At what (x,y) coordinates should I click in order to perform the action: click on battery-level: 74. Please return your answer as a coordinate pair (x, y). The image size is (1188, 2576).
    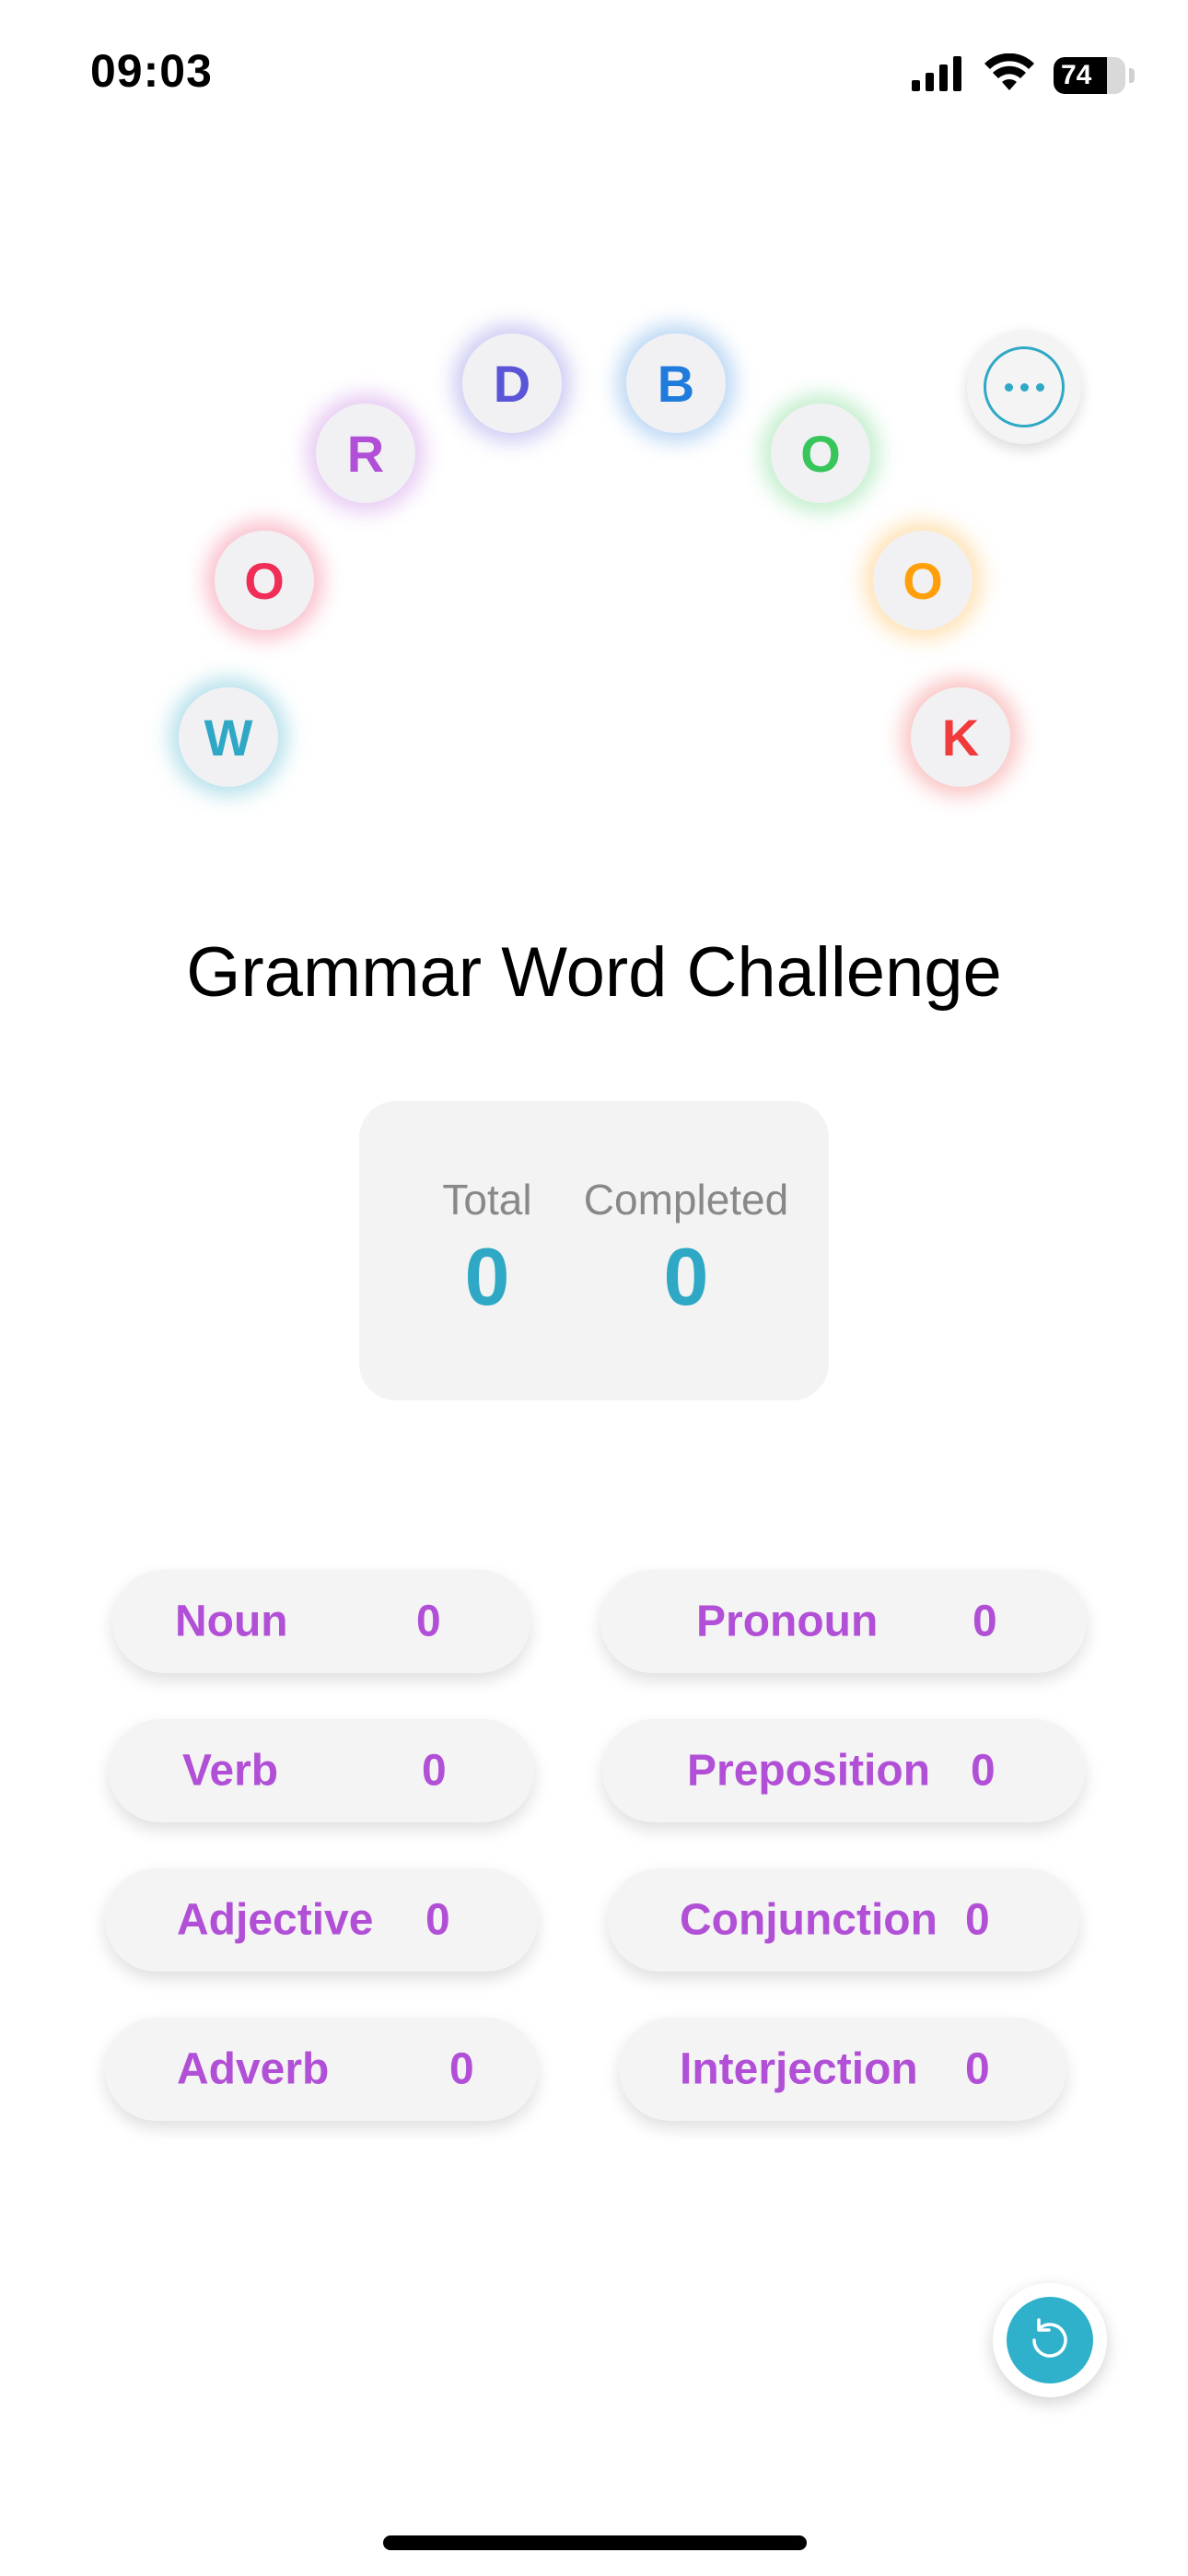
    Looking at the image, I should click on (1076, 74).